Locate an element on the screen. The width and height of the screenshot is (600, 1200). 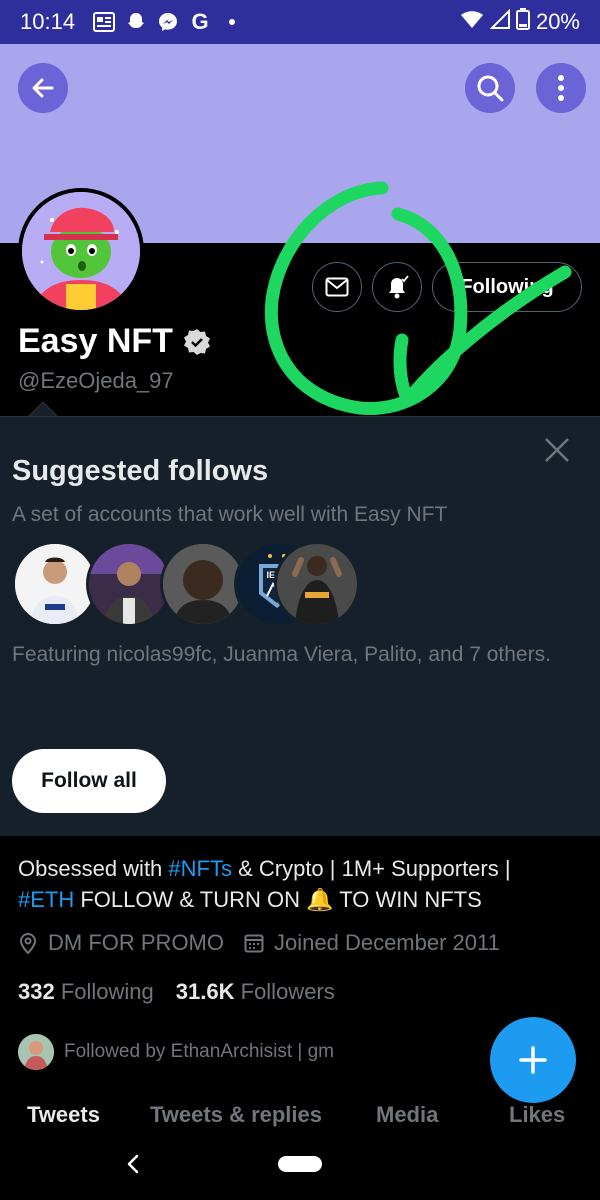
joined-text: Joined December 2011 is located at coordinates (387, 942).